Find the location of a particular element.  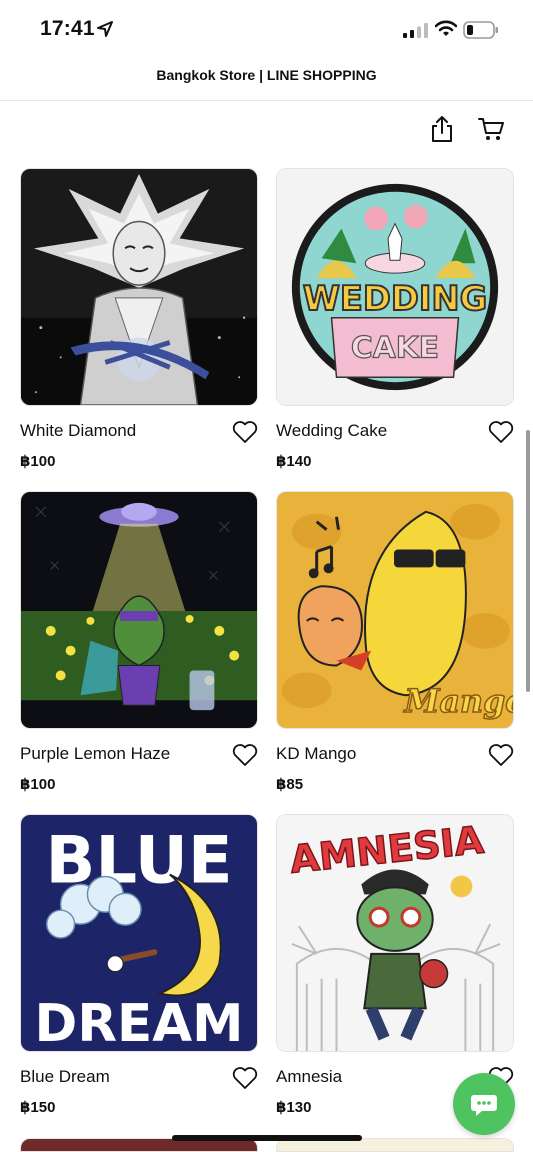

product-image: AMNESIA is located at coordinates (395, 933).